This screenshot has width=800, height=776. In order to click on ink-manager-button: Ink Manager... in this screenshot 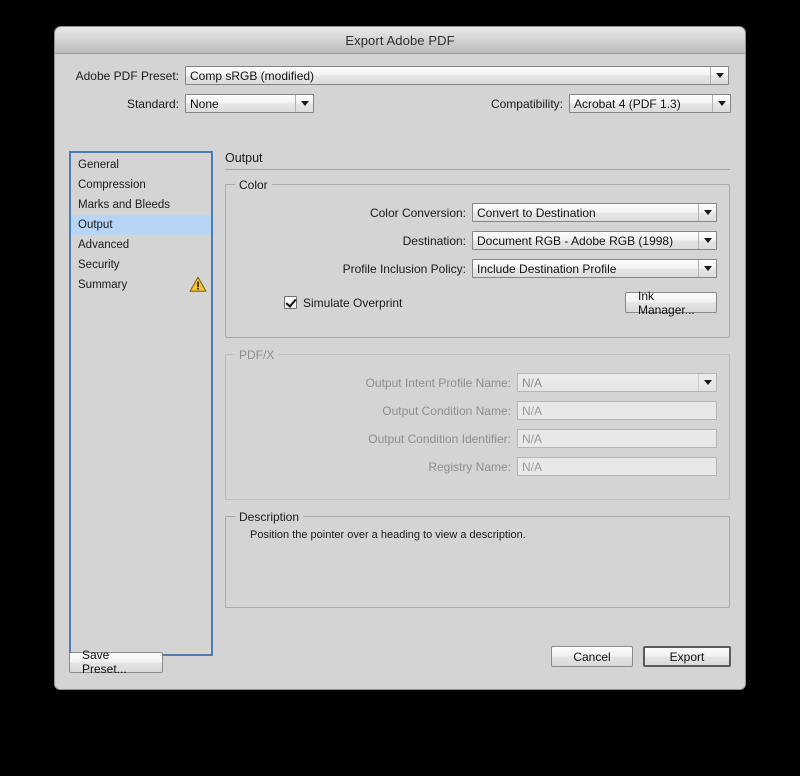, I will do `click(671, 303)`.